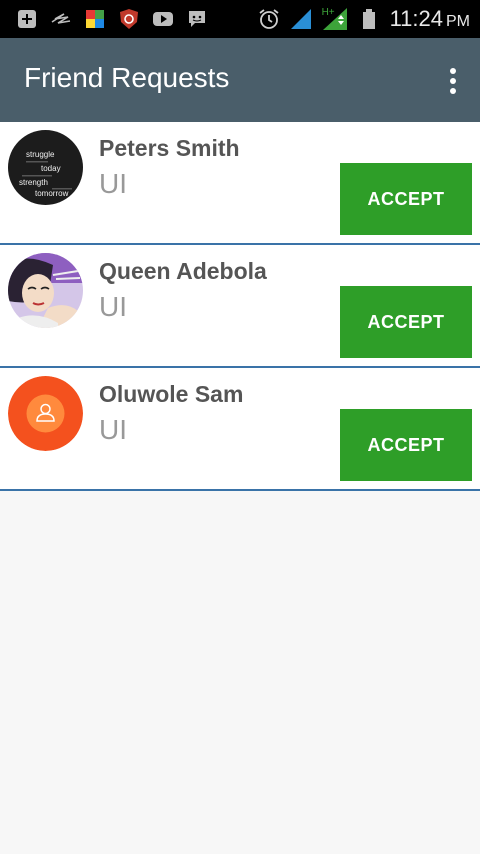 Image resolution: width=480 pixels, height=854 pixels. Describe the element at coordinates (183, 271) in the screenshot. I see `requester-name: Queen Adebola` at that location.